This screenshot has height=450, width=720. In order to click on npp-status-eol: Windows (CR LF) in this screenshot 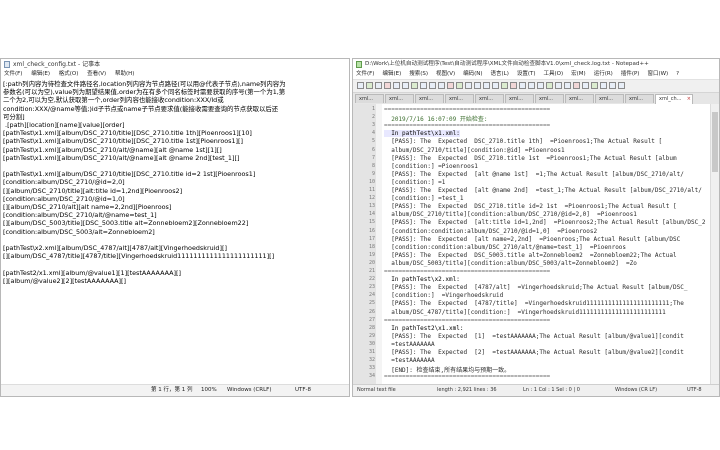, I will do `click(636, 390)`.